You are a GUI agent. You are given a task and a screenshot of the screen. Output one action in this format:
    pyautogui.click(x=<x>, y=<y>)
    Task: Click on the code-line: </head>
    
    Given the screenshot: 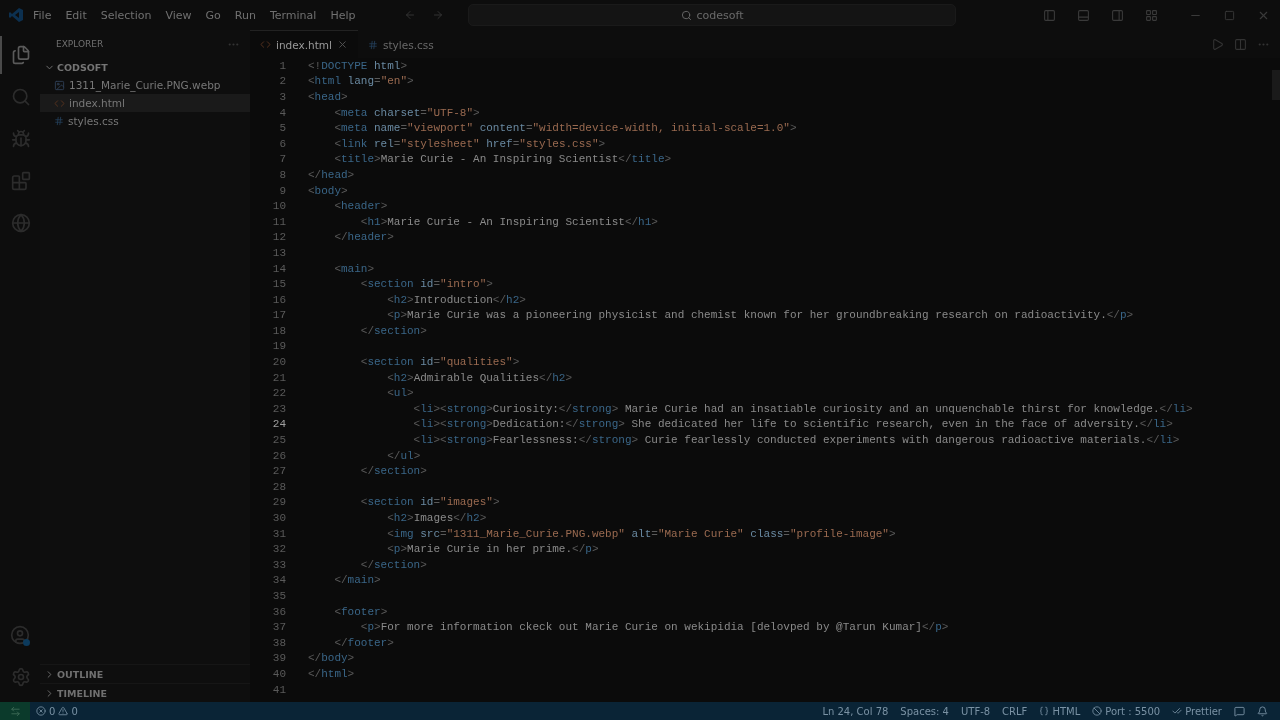 What is the action you would take?
    pyautogui.click(x=331, y=174)
    